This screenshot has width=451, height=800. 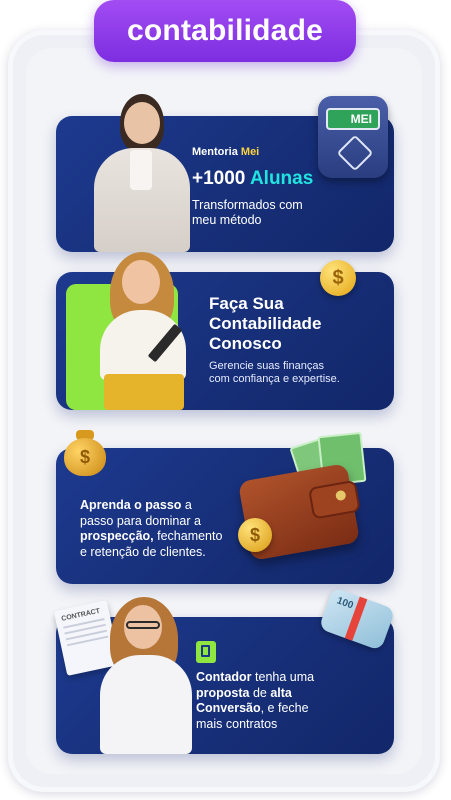 What do you see at coordinates (338, 278) in the screenshot?
I see `dollar-coin-icon: $` at bounding box center [338, 278].